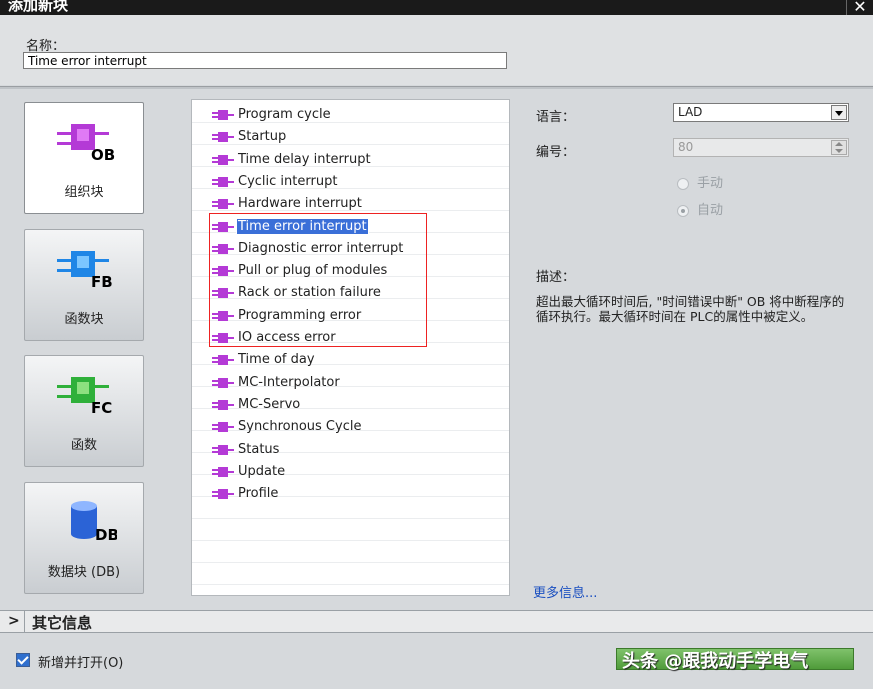  I want to click on list-item-label: Synchronous Cycle, so click(300, 427).